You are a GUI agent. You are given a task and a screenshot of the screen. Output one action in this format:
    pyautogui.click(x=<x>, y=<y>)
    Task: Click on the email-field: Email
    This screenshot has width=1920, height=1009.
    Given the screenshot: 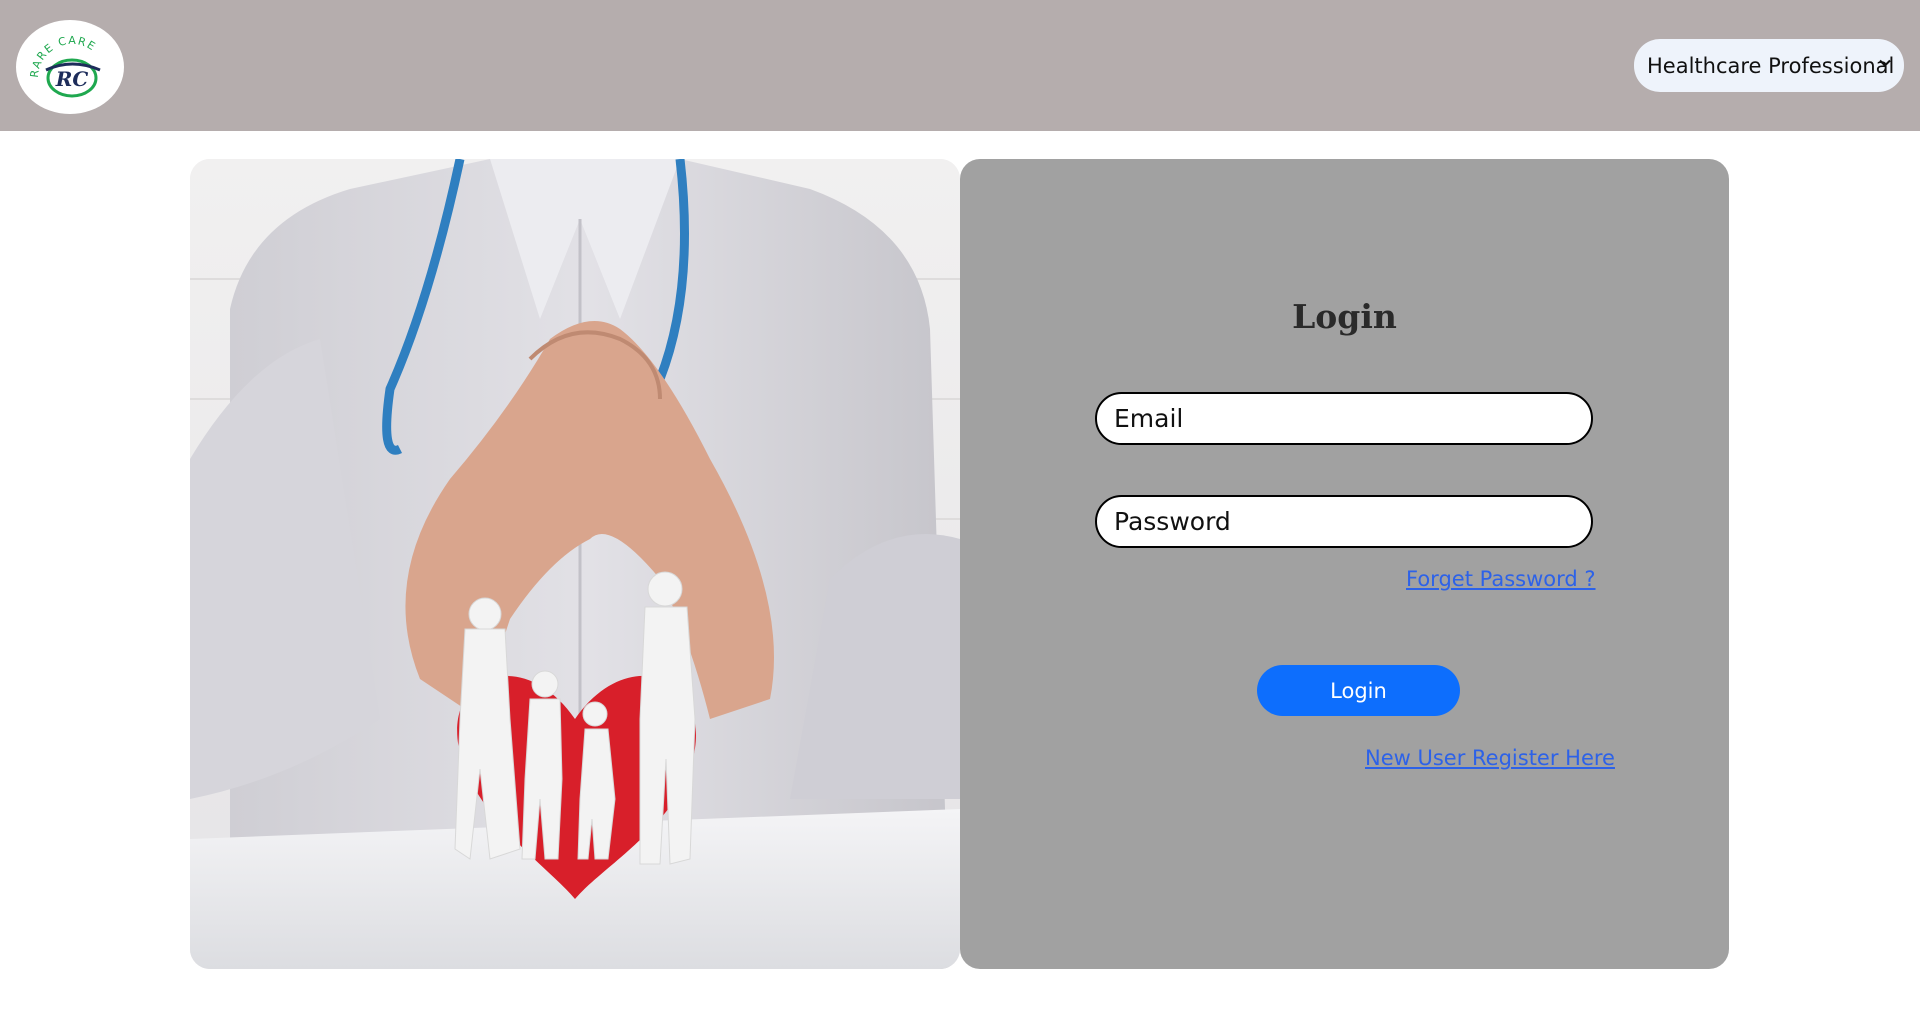 What is the action you would take?
    pyautogui.click(x=1344, y=418)
    